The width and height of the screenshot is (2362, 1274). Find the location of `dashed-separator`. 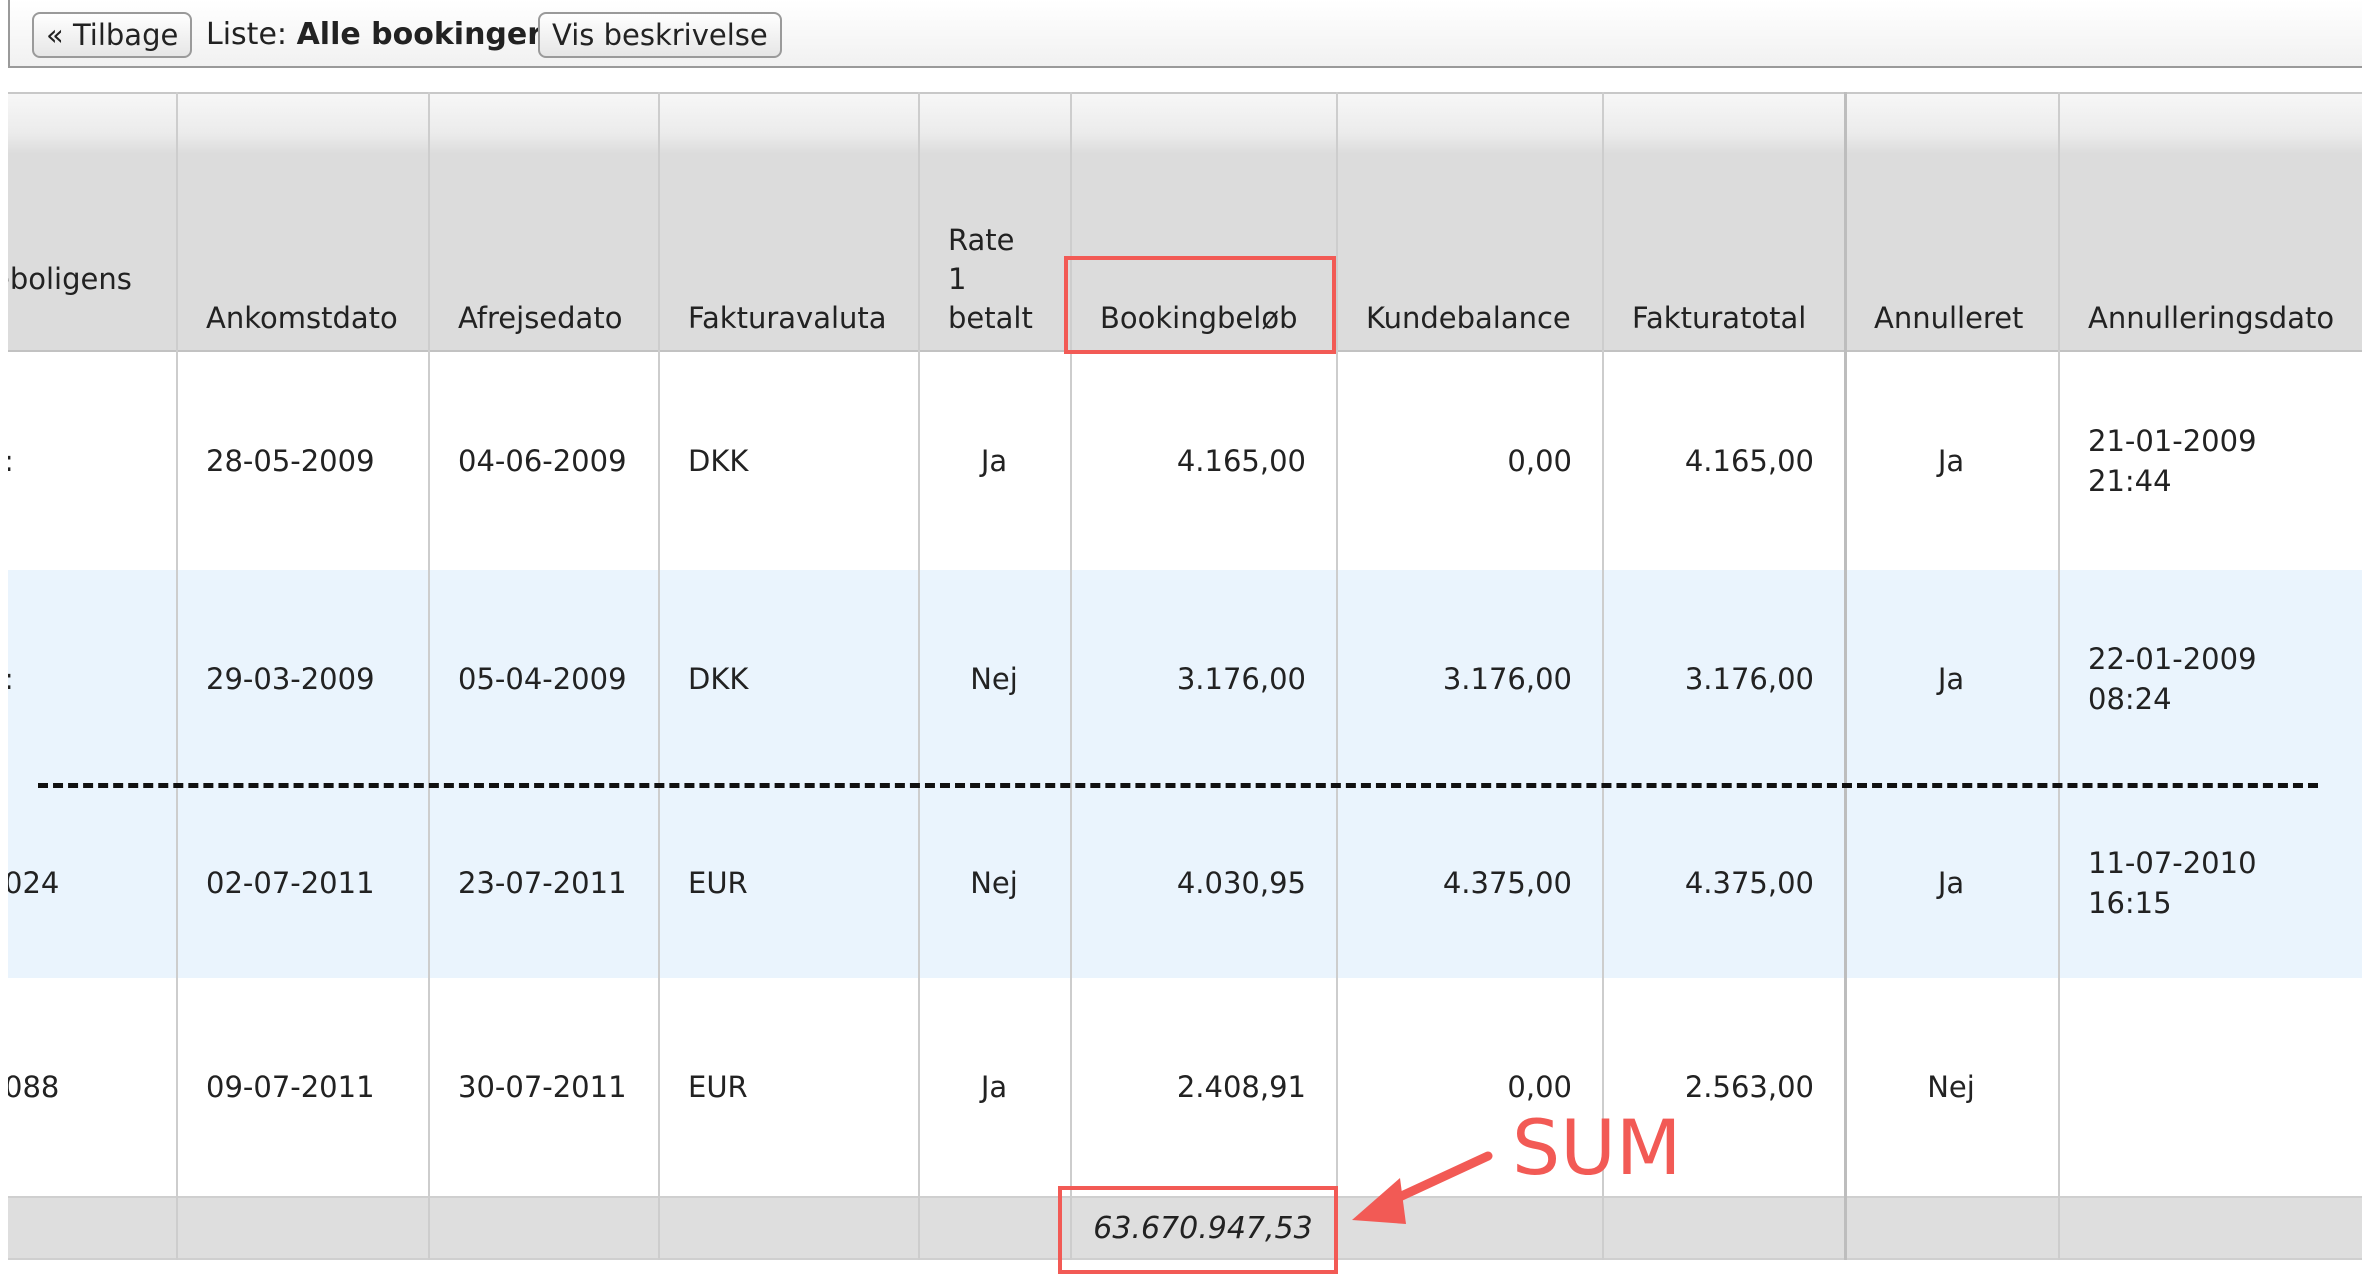

dashed-separator is located at coordinates (1178, 785).